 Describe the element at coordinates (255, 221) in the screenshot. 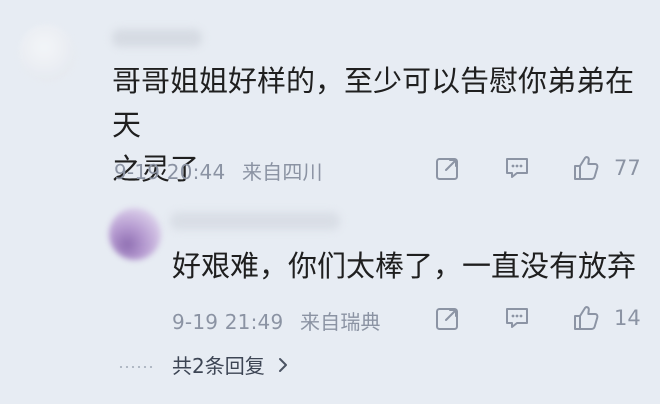

I see `reply-username-blurred` at that location.